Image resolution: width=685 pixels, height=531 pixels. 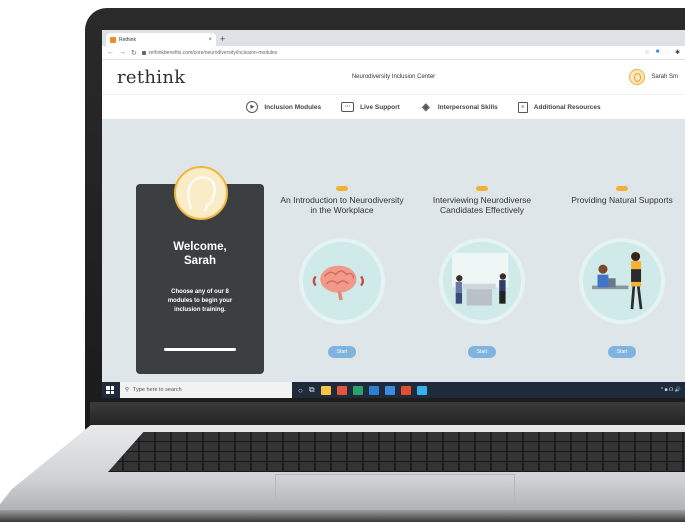 I want to click on document-icon: ≡, so click(x=522, y=107).